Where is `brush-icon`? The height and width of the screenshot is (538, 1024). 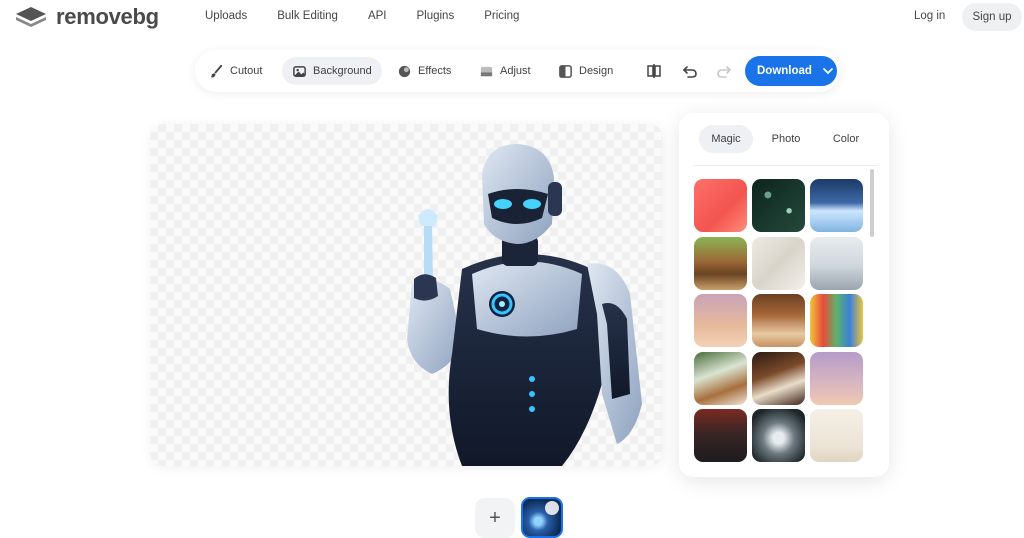
brush-icon is located at coordinates (216, 70).